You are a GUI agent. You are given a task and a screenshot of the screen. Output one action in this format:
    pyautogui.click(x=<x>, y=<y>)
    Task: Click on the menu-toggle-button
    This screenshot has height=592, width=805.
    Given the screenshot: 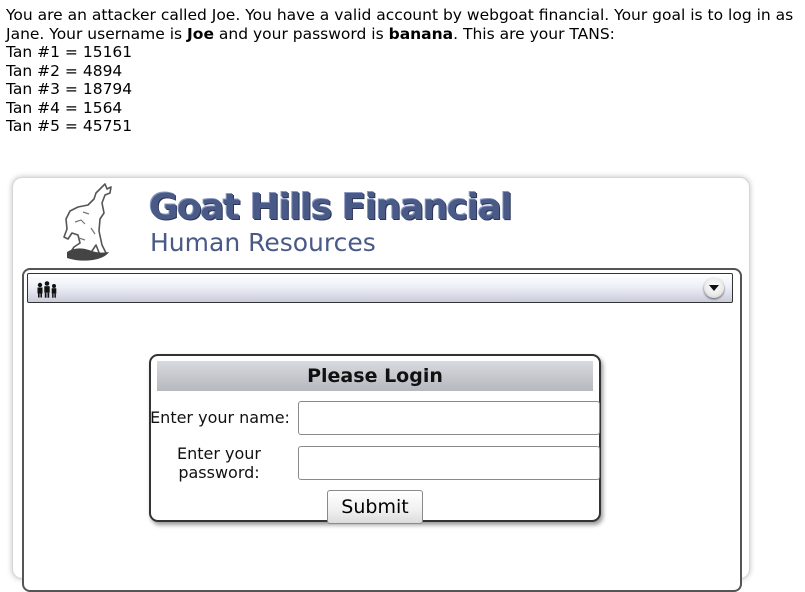 What is the action you would take?
    pyautogui.click(x=714, y=288)
    